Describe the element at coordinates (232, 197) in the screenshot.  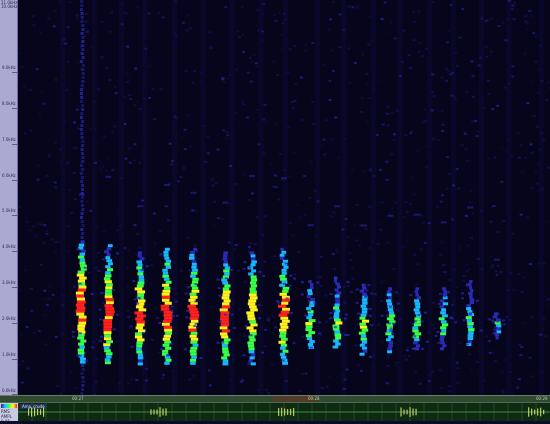
I see `column-band` at that location.